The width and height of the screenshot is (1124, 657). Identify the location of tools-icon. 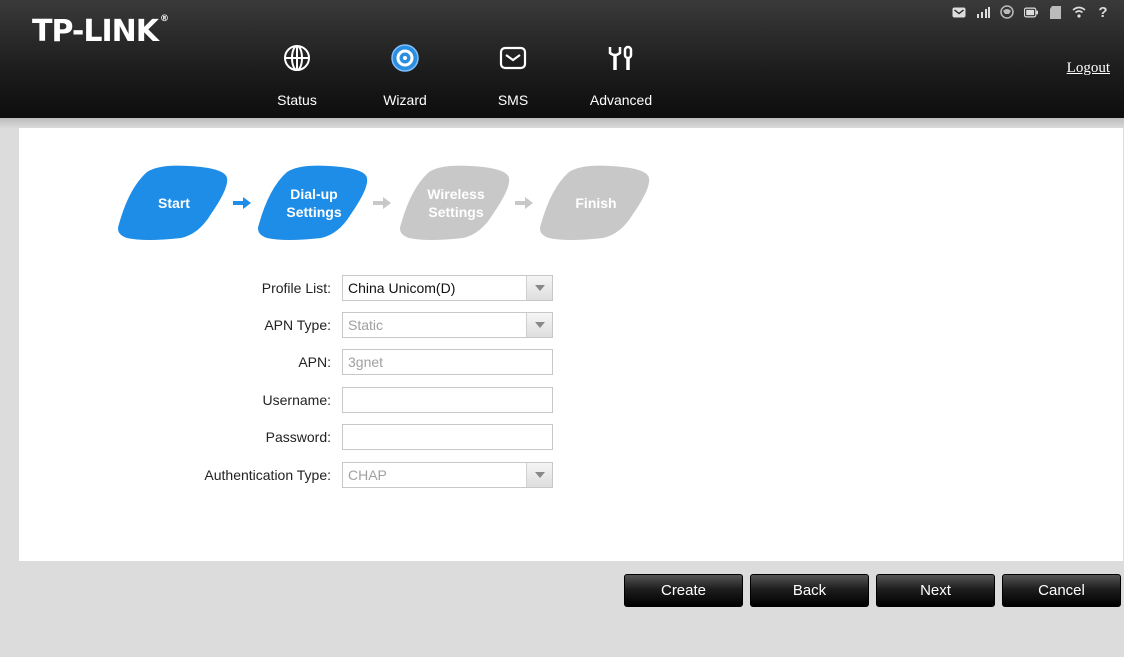
(621, 58).